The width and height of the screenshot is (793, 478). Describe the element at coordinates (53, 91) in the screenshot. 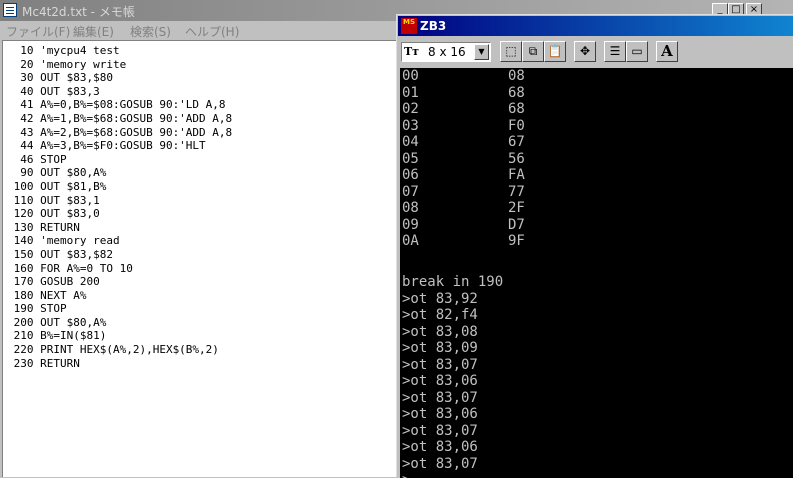

I see `code-line: 40 OUT $83,3` at that location.